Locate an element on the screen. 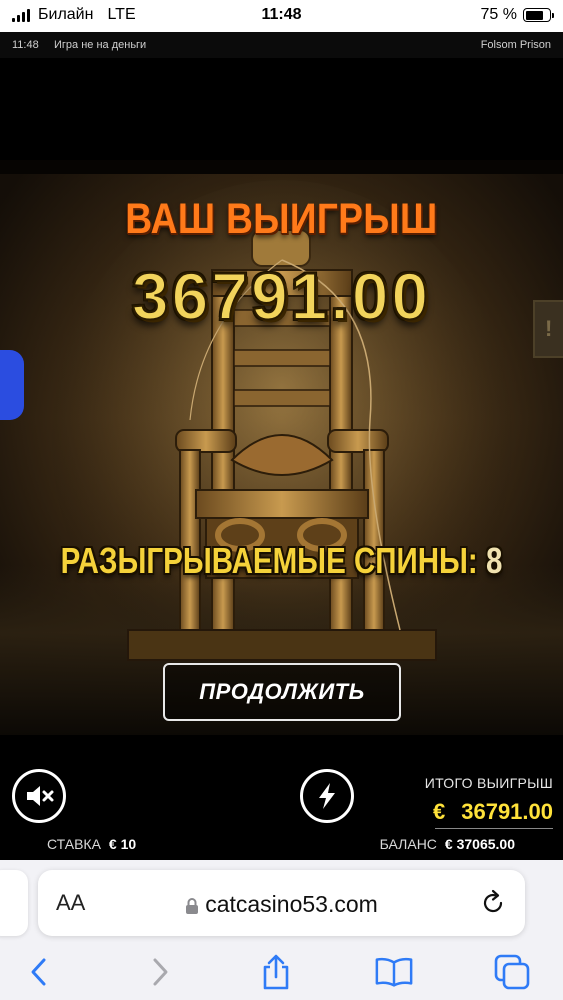 The height and width of the screenshot is (1000, 563). previous-tab-card is located at coordinates (14, 903).